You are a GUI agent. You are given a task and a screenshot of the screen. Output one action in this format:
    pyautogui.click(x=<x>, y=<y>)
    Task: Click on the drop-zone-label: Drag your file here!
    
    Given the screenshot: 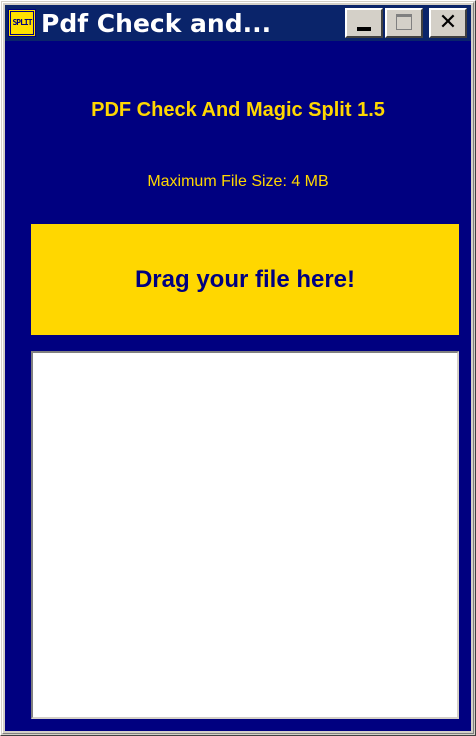 What is the action you would take?
    pyautogui.click(x=245, y=279)
    